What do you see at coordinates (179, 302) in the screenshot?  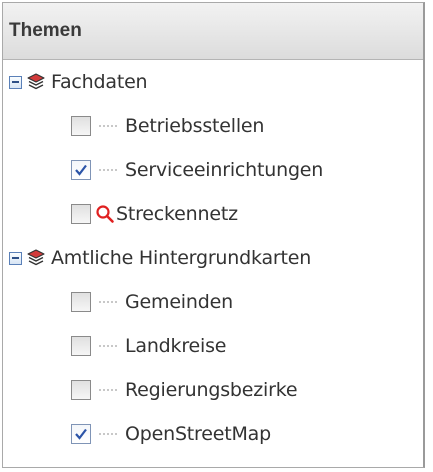 I see `layer-label: Gemeinden` at bounding box center [179, 302].